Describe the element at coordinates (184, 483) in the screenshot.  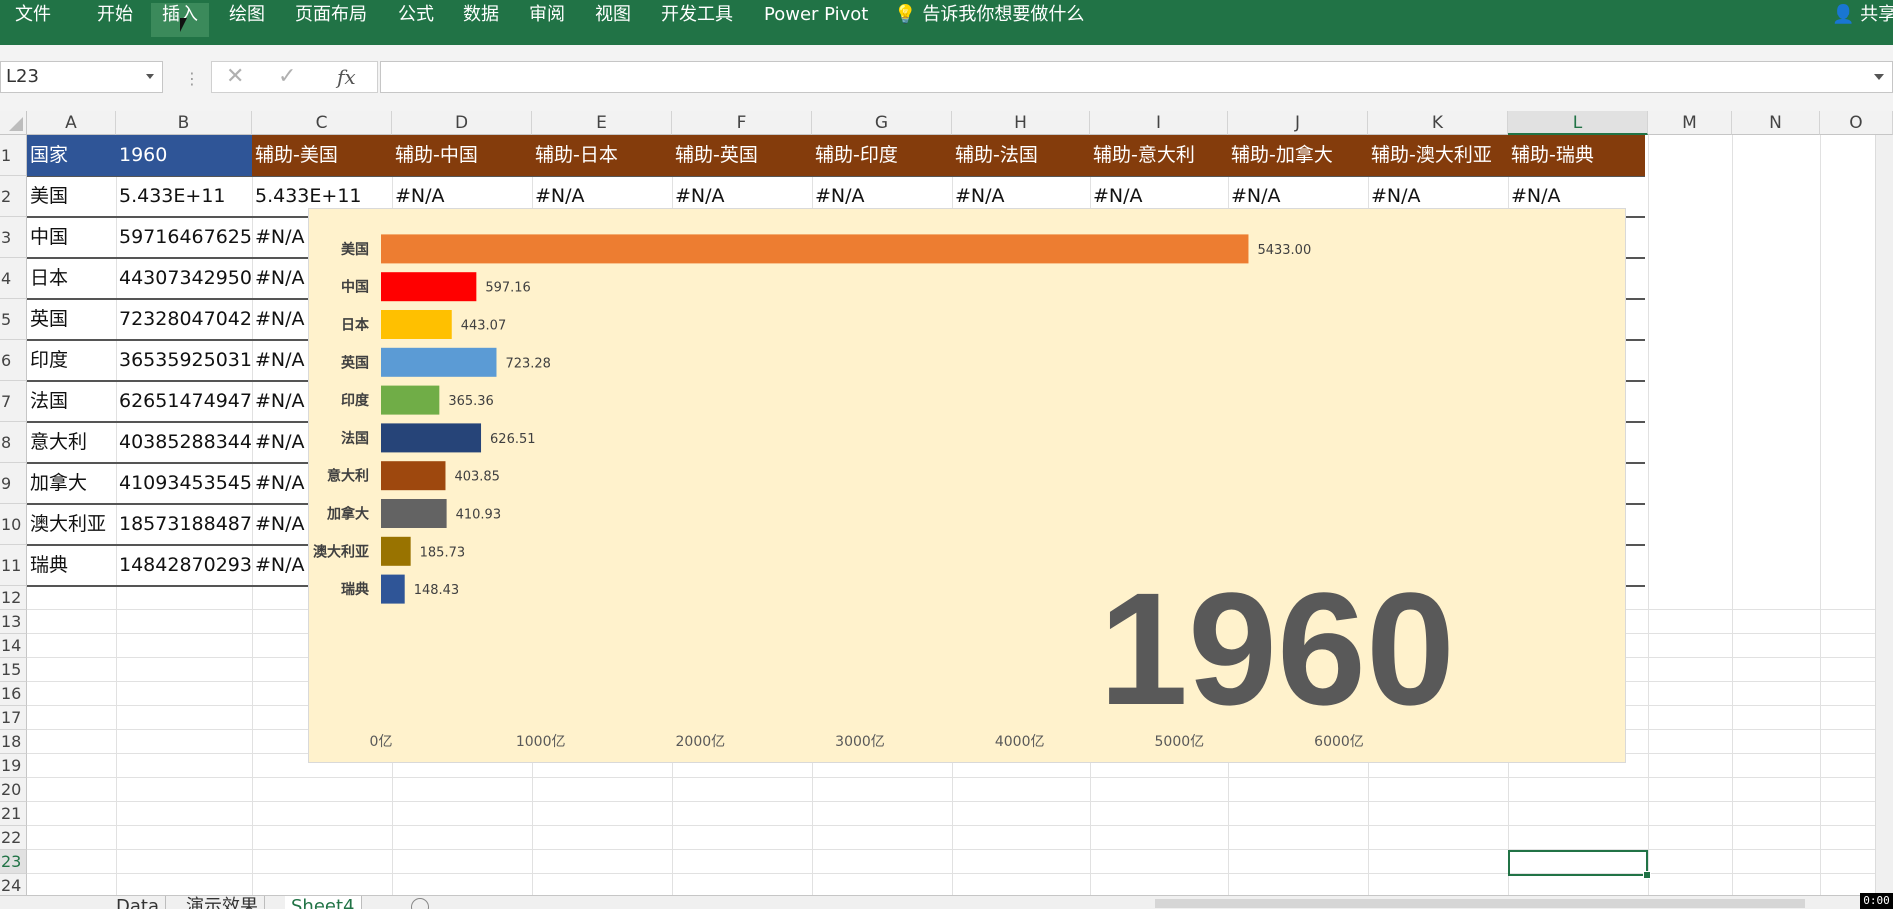
I see `cell-B9: 41093453545` at that location.